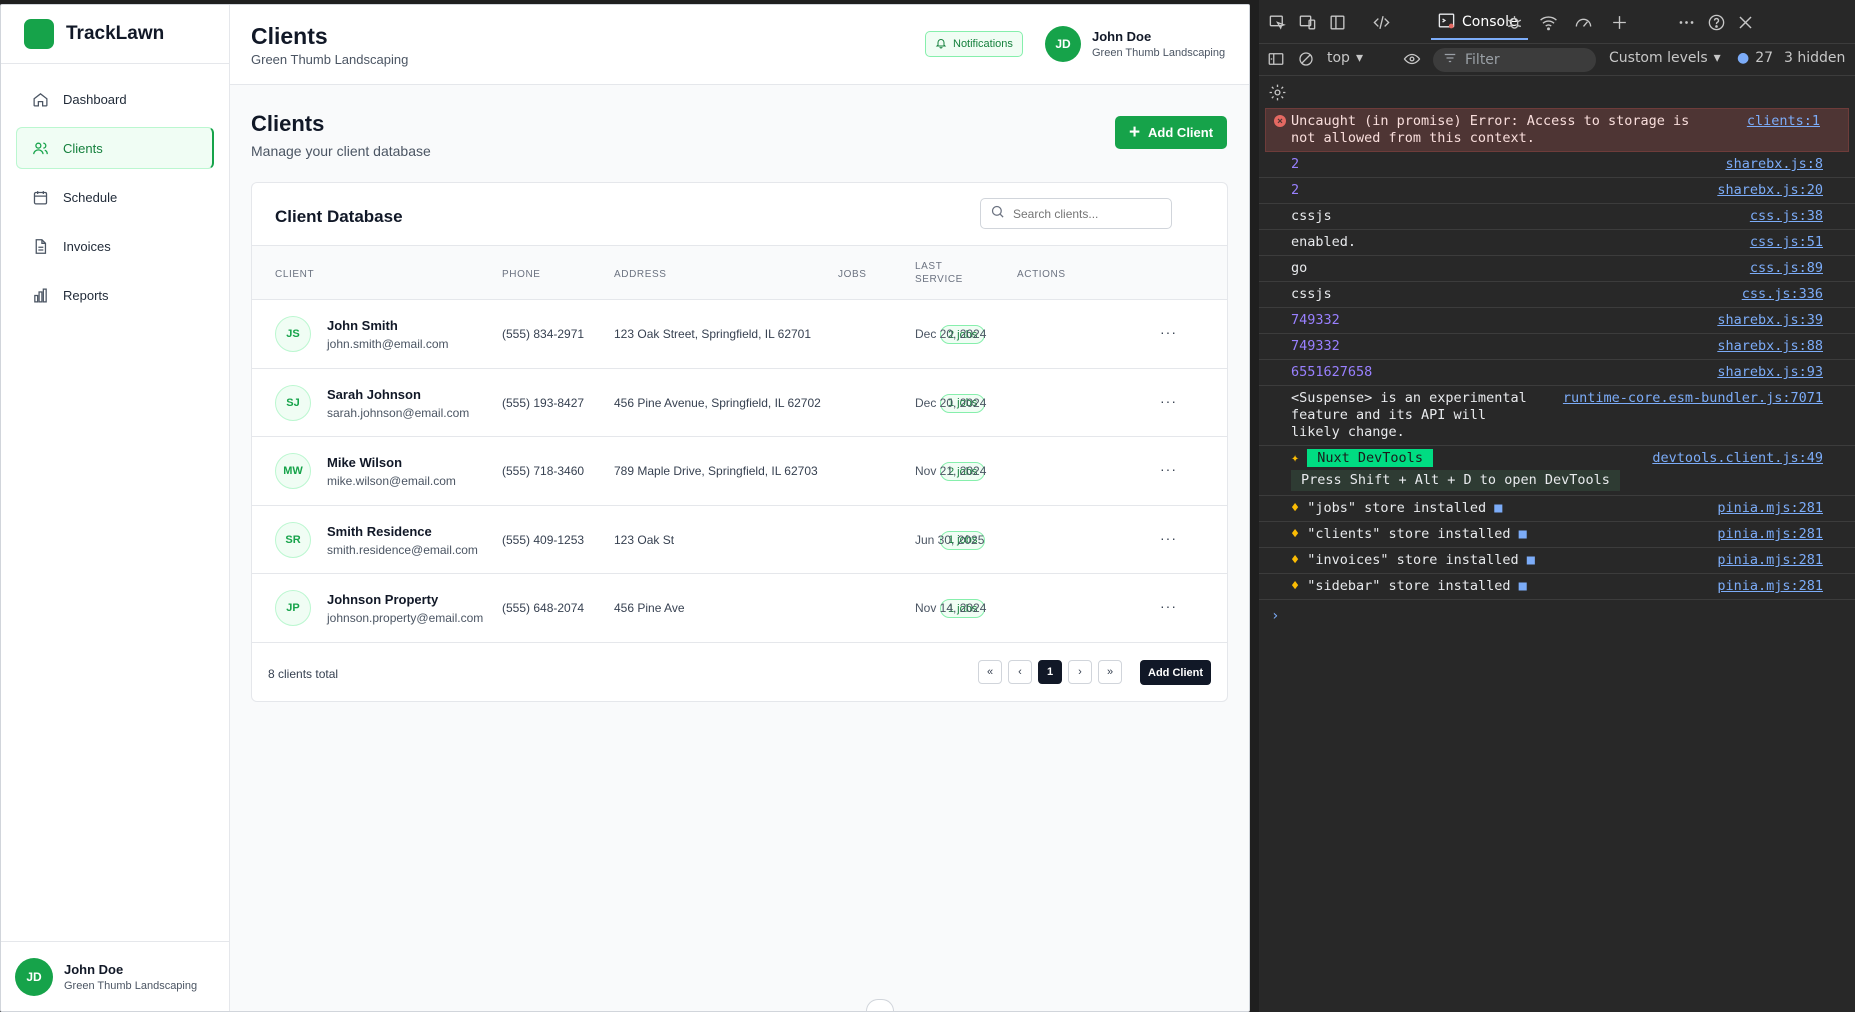 The height and width of the screenshot is (1012, 1855). Describe the element at coordinates (1557, 269) in the screenshot. I see `log-entry: go css.js:89` at that location.